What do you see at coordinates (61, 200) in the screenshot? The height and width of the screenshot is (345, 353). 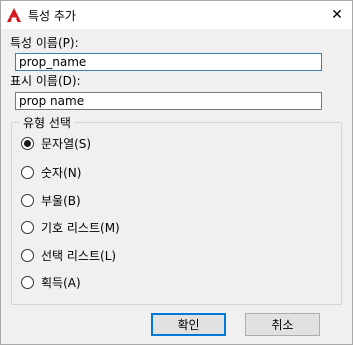 I see `radio-label-boolean: 부울(B)` at bounding box center [61, 200].